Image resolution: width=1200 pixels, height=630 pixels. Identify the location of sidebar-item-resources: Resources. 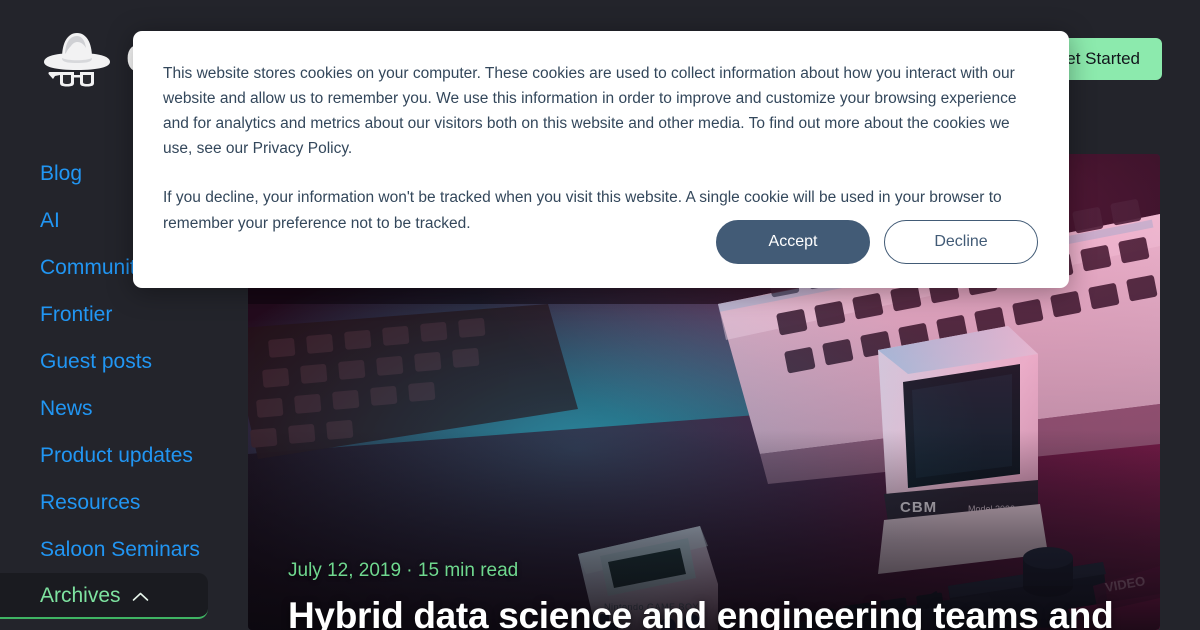
(125, 502).